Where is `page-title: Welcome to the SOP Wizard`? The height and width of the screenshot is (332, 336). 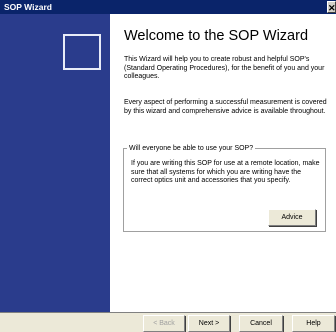
page-title: Welcome to the SOP Wizard is located at coordinates (216, 36).